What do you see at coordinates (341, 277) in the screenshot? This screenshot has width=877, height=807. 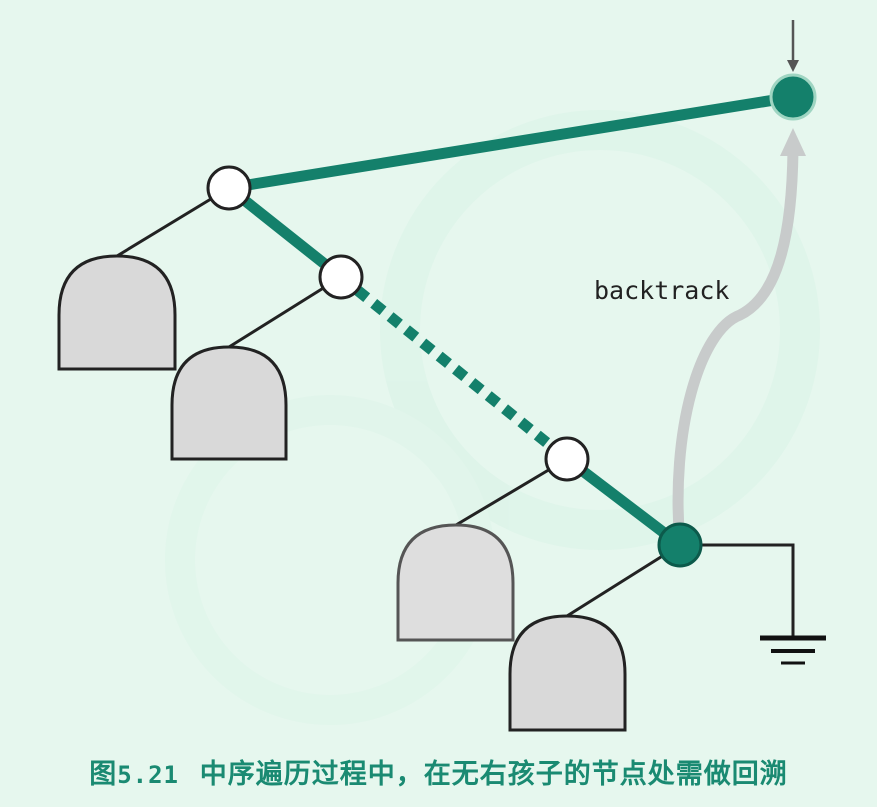 I see `node-second` at bounding box center [341, 277].